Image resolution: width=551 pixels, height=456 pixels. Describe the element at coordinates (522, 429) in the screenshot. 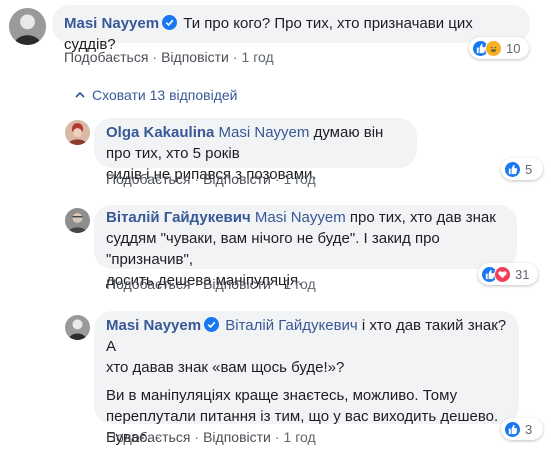

I see `reaction-summary: 3` at that location.